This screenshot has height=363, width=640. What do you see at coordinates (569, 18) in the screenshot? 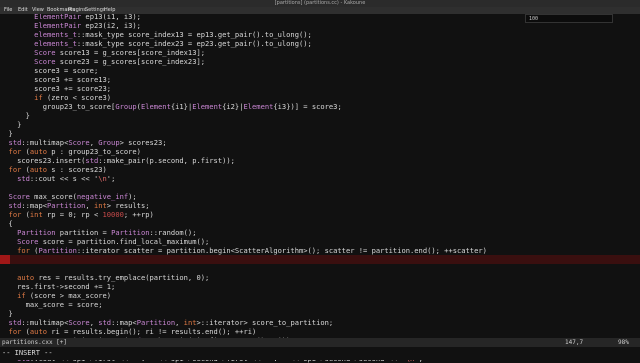
I see `search-input: 100` at bounding box center [569, 18].